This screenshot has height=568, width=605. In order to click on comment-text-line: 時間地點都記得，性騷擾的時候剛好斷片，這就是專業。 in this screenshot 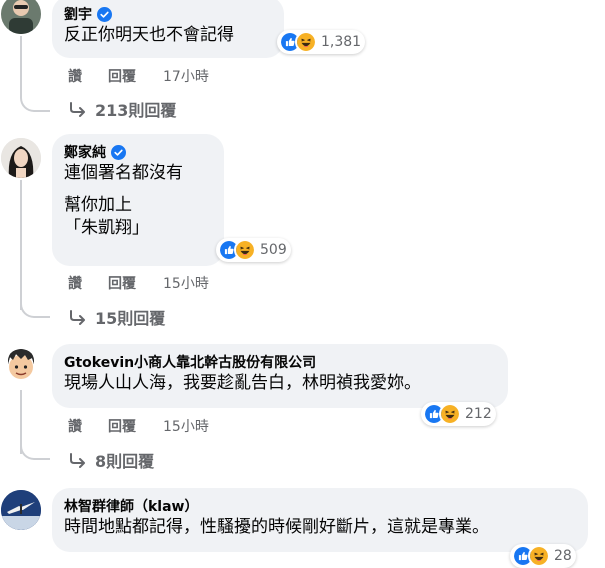, I will do `click(276, 527)`.